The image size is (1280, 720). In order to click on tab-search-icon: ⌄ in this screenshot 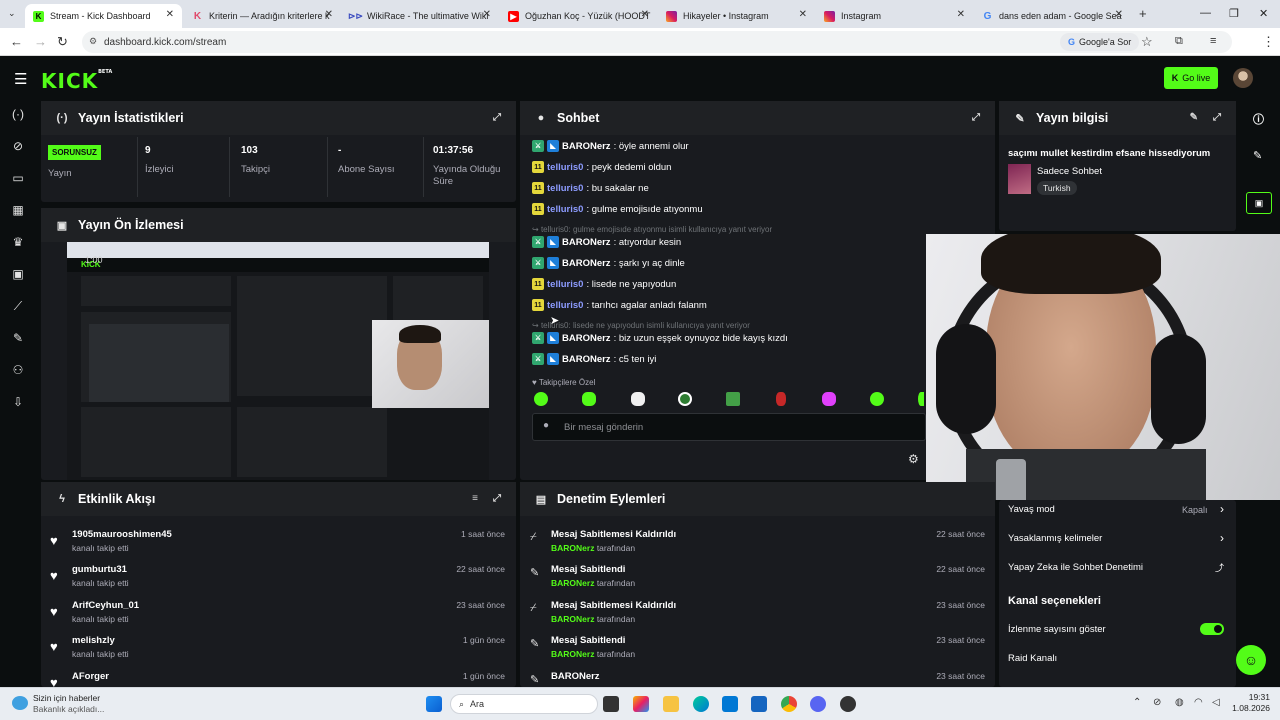, I will do `click(12, 13)`.